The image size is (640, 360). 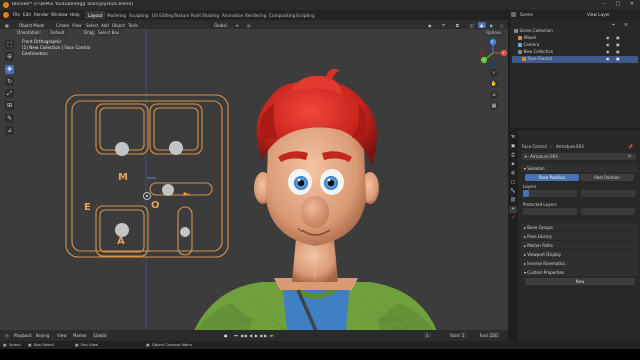 What do you see at coordinates (579, 254) in the screenshot?
I see `panel-viewport-display: ▸ Viewport Display` at bounding box center [579, 254].